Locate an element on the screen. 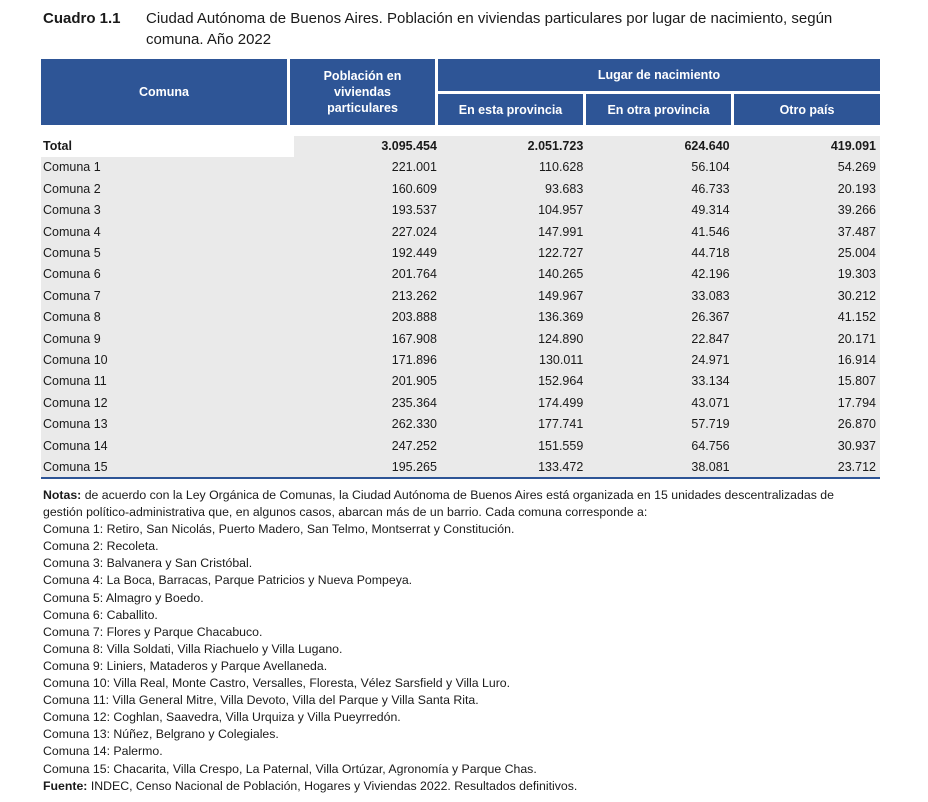  esta-provincia-cell: 152.964 is located at coordinates (514, 382).